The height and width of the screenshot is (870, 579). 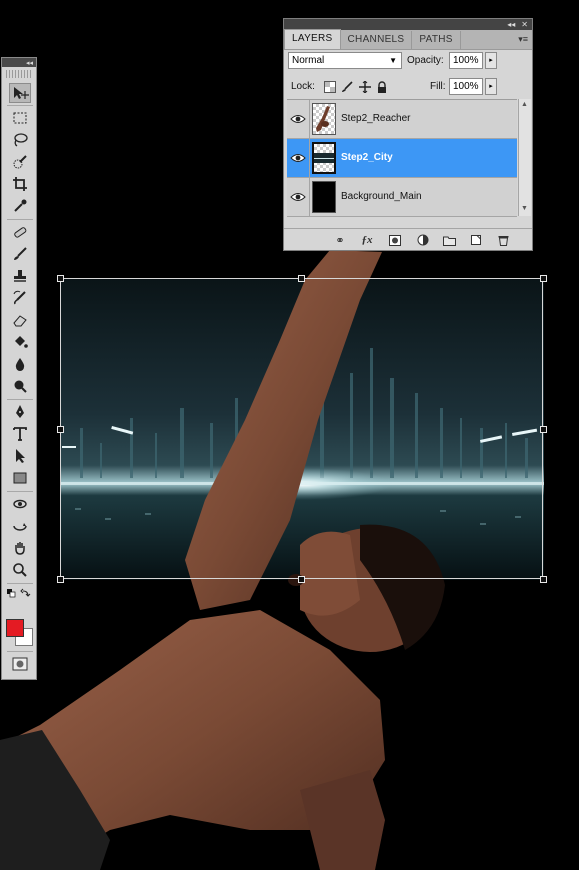 I want to click on tab-channels: CHANNELS, so click(x=377, y=40).